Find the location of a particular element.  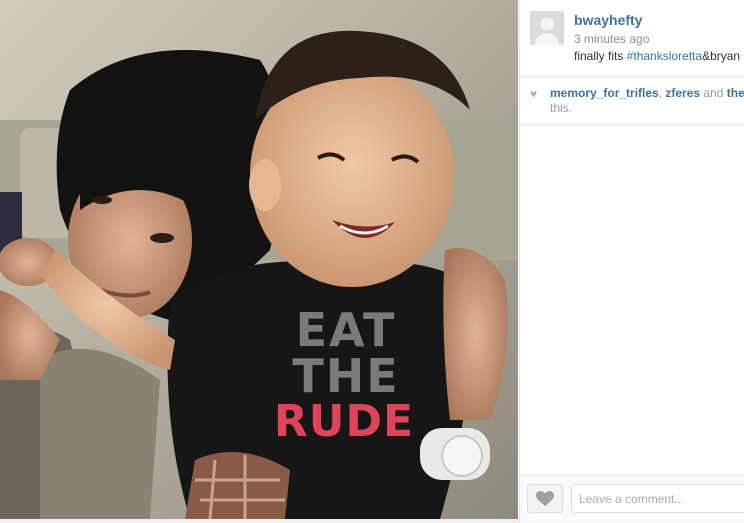

liker-link: zferes is located at coordinates (682, 93).